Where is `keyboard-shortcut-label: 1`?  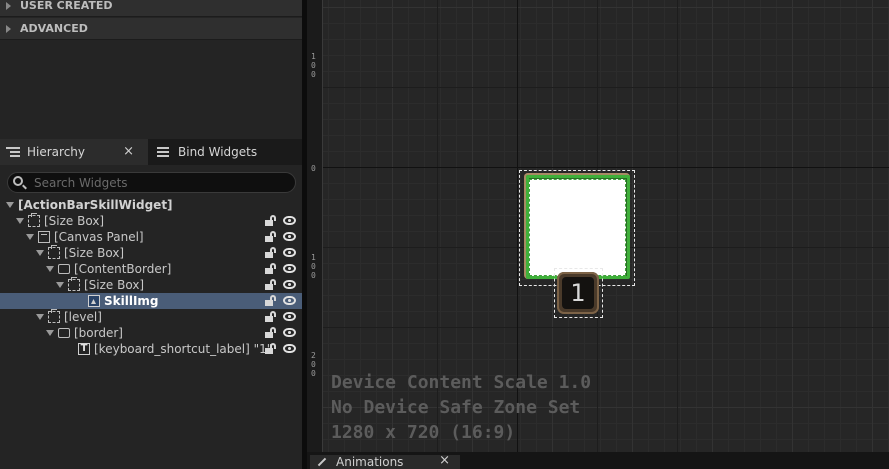
keyboard-shortcut-label: 1 is located at coordinates (578, 293).